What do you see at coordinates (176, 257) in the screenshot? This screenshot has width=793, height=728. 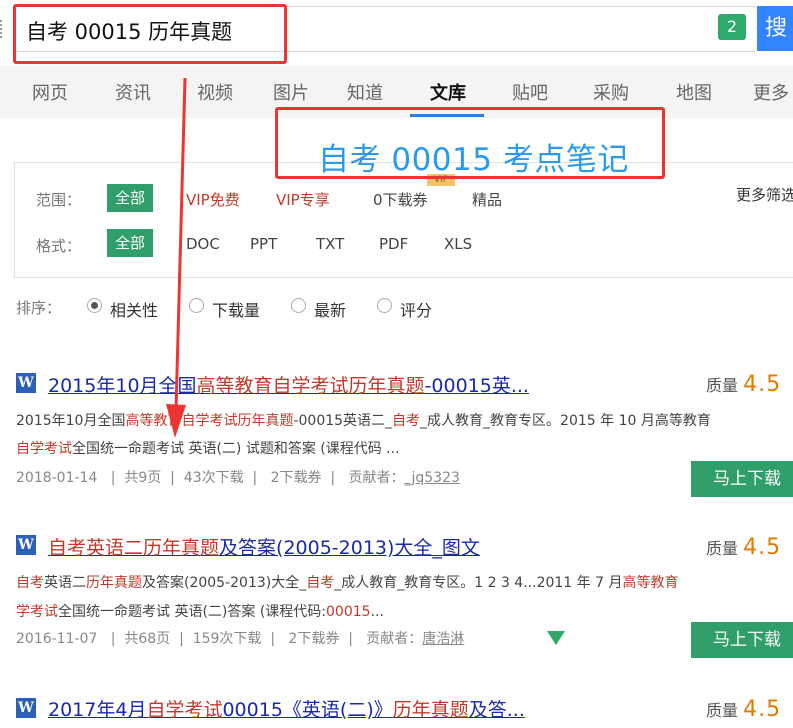 I see `annotation-arrow` at bounding box center [176, 257].